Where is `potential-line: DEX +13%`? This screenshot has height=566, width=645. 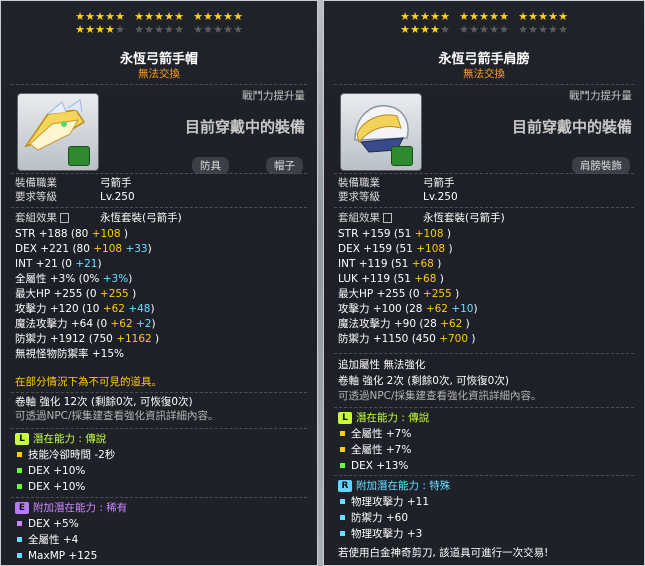
potential-line: DEX +13% is located at coordinates (373, 466).